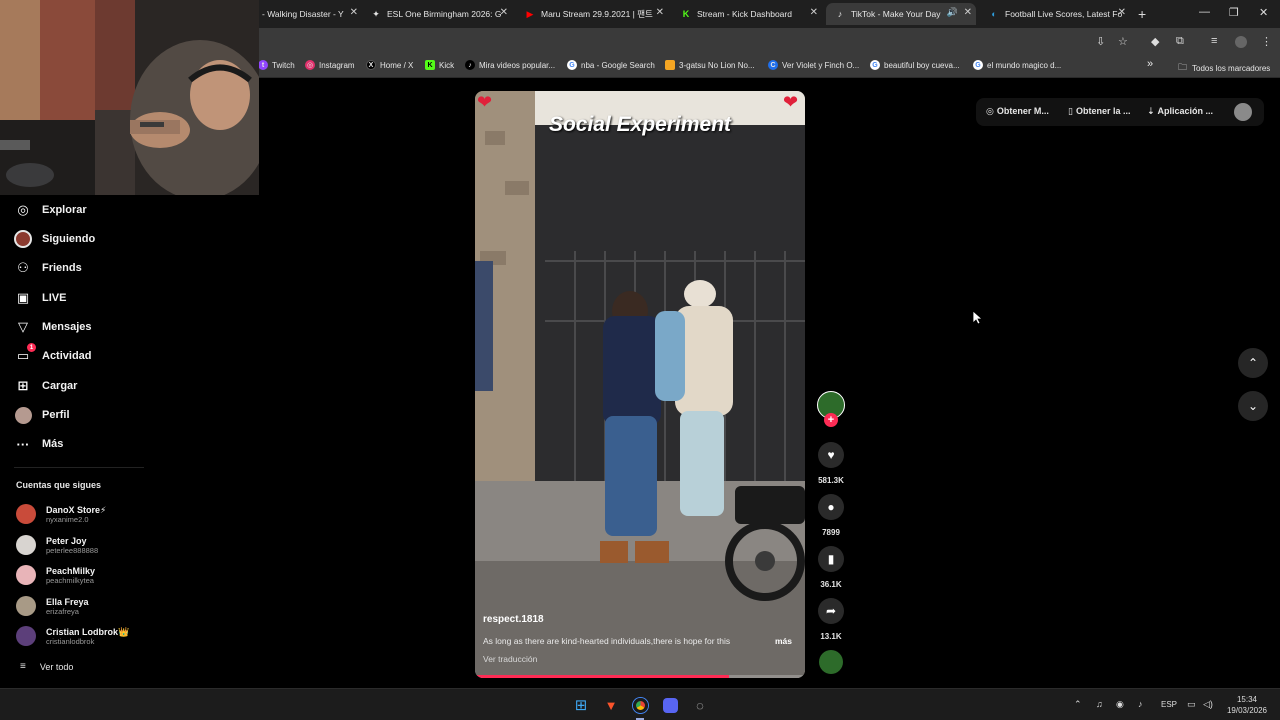 The image size is (1280, 720). I want to click on sidebar-item-siguiendo: Siguiendo, so click(54, 239).